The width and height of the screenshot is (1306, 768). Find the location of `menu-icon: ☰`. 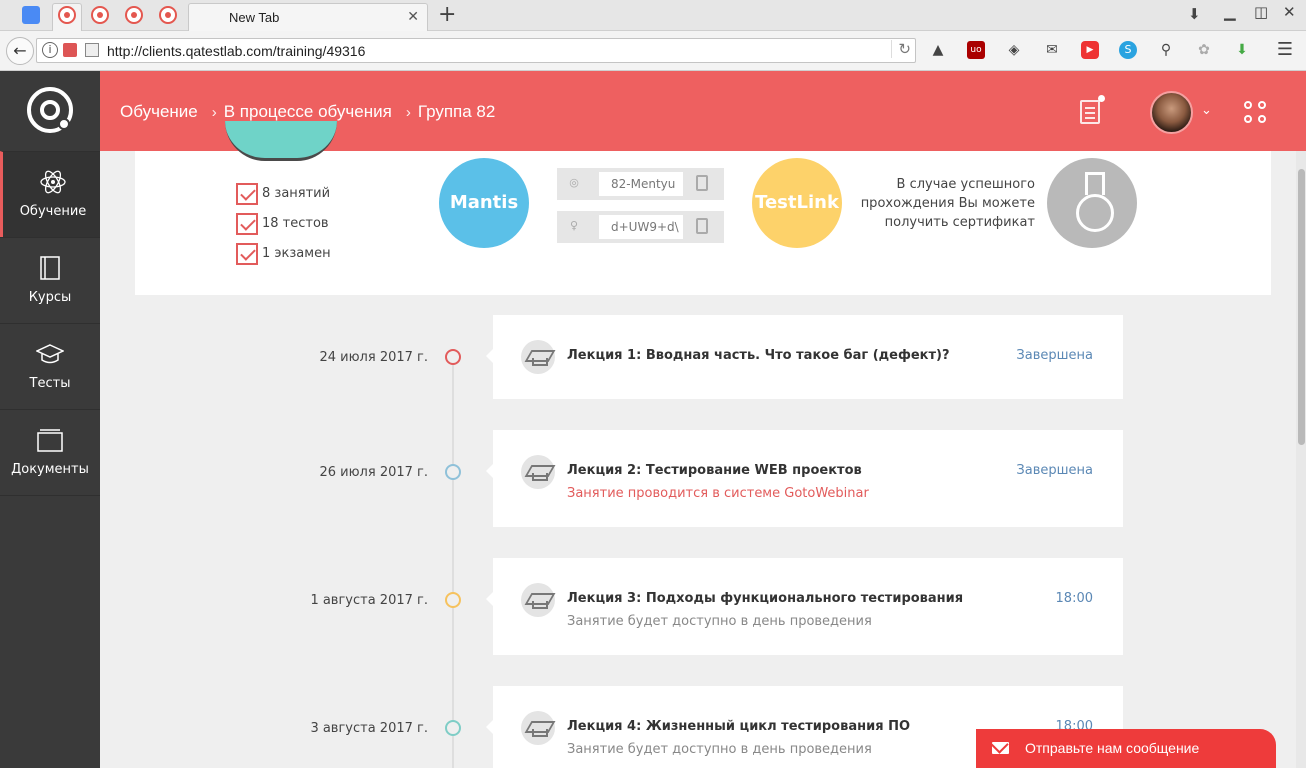

menu-icon: ☰ is located at coordinates (1285, 50).